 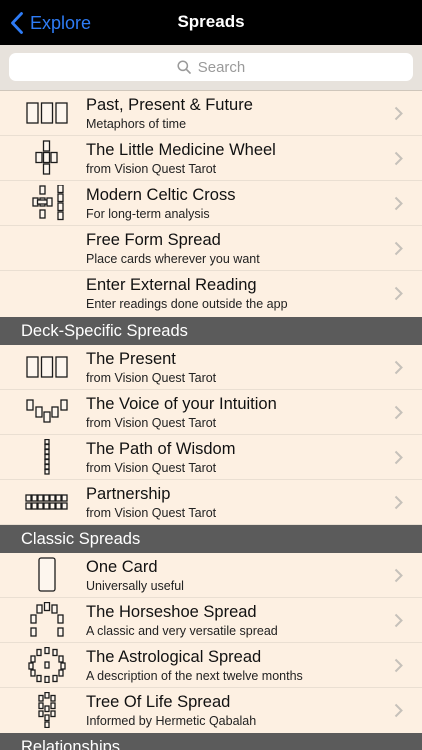 I want to click on horseshoe-icon, so click(x=47, y=619).